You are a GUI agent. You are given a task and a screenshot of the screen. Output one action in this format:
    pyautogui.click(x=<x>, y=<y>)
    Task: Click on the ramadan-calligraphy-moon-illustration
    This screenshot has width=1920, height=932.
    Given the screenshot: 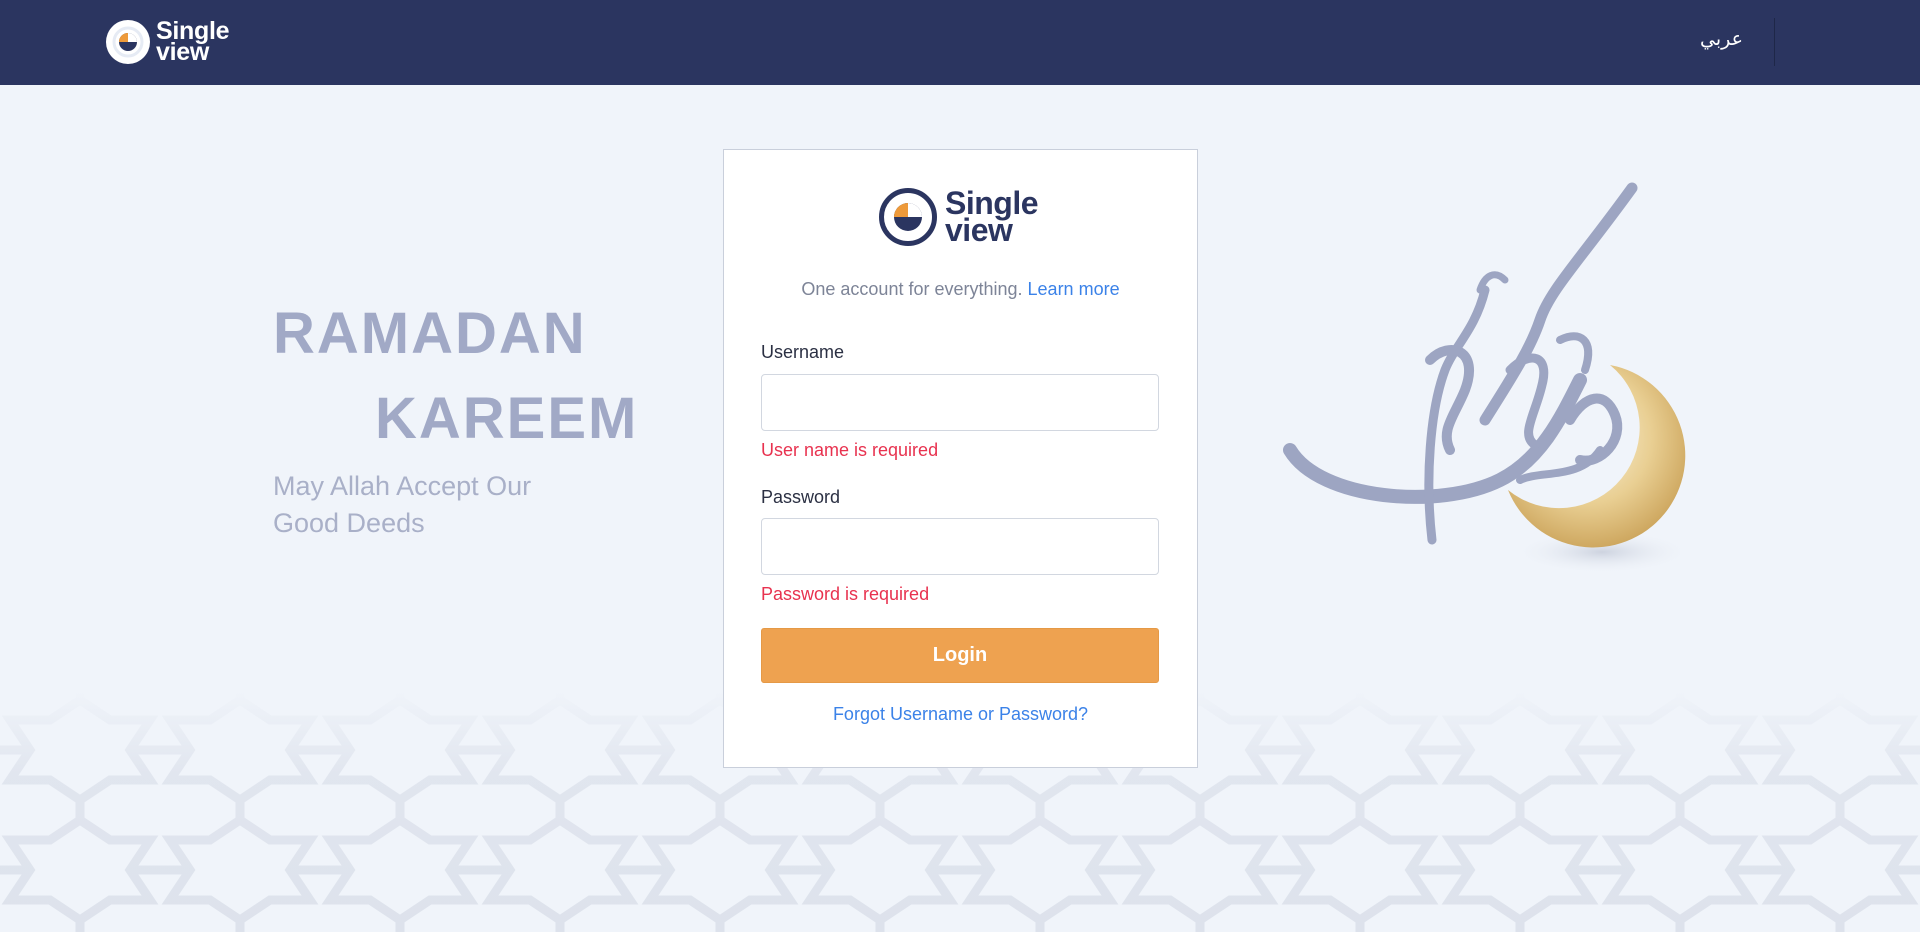 What is the action you would take?
    pyautogui.click(x=1487, y=378)
    